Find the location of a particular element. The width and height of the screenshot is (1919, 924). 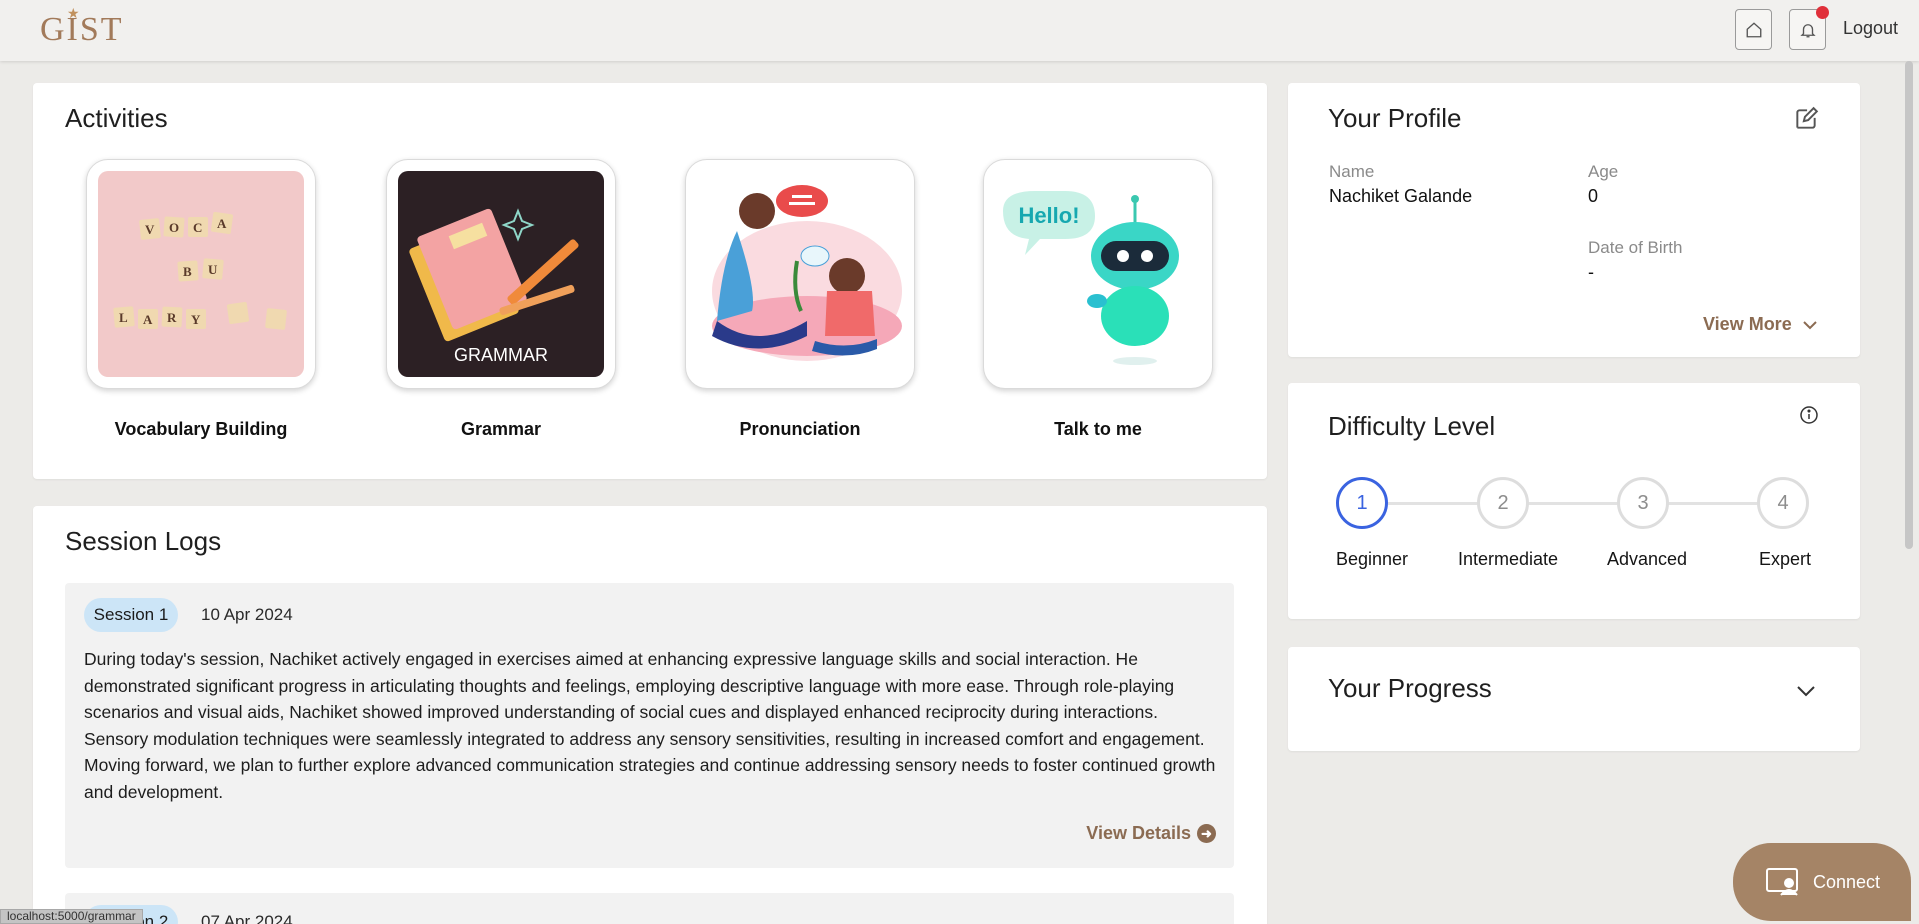

logo-star-icon: ★ is located at coordinates (74, 14).